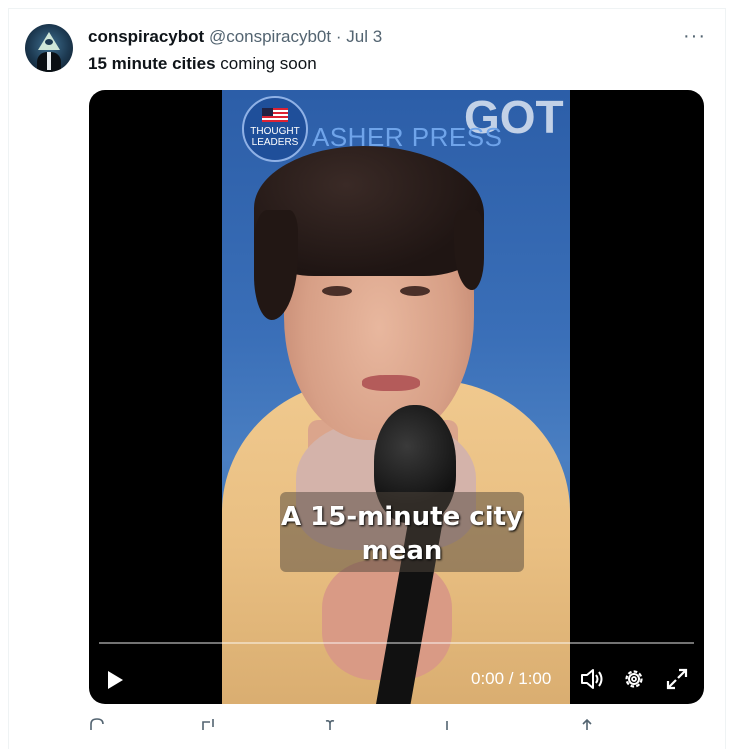  I want to click on share-icon, so click(587, 724).